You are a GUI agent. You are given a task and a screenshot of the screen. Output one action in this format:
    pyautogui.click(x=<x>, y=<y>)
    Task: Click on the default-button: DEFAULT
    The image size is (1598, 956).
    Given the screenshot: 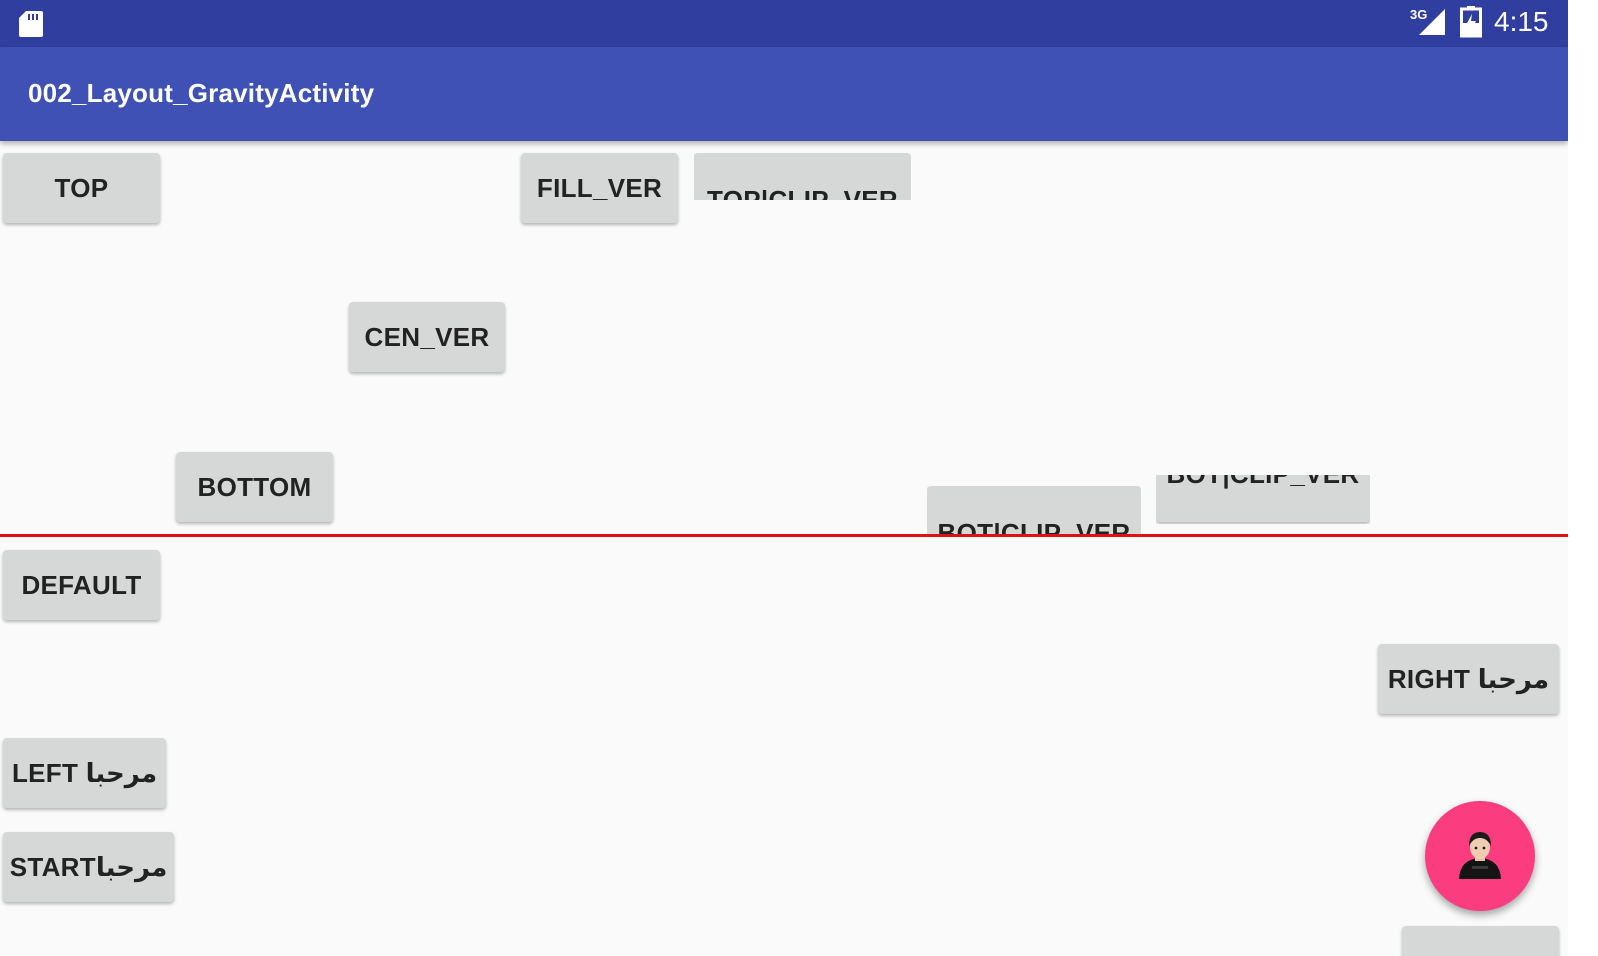 What is the action you would take?
    pyautogui.click(x=81, y=585)
    